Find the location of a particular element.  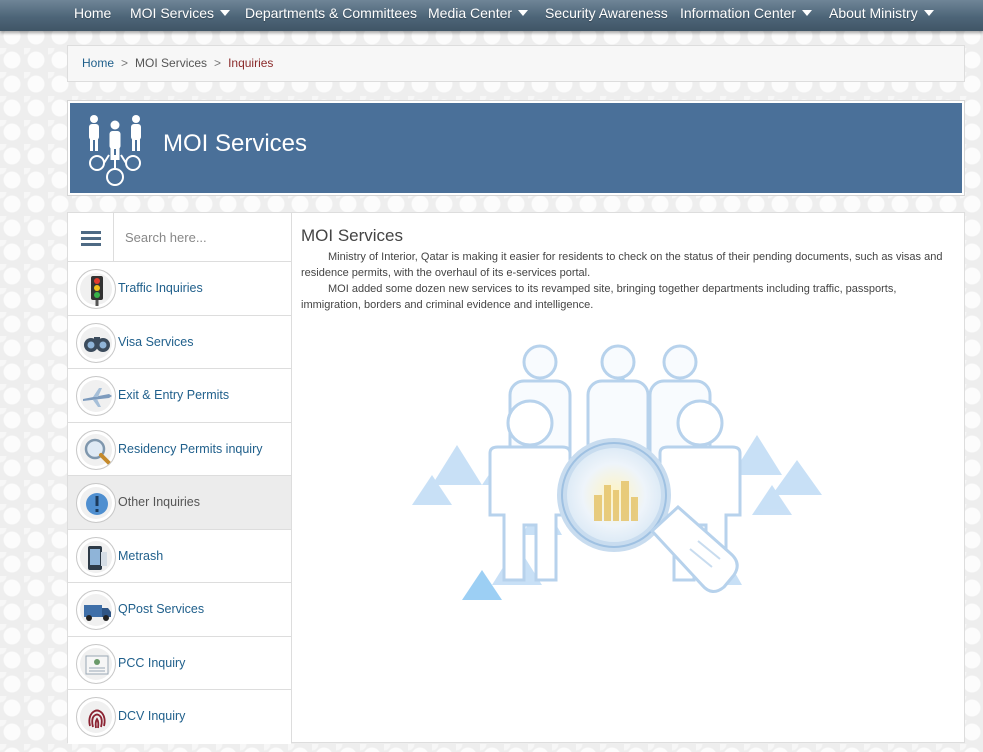

sidebar-search-bar is located at coordinates (179, 237).